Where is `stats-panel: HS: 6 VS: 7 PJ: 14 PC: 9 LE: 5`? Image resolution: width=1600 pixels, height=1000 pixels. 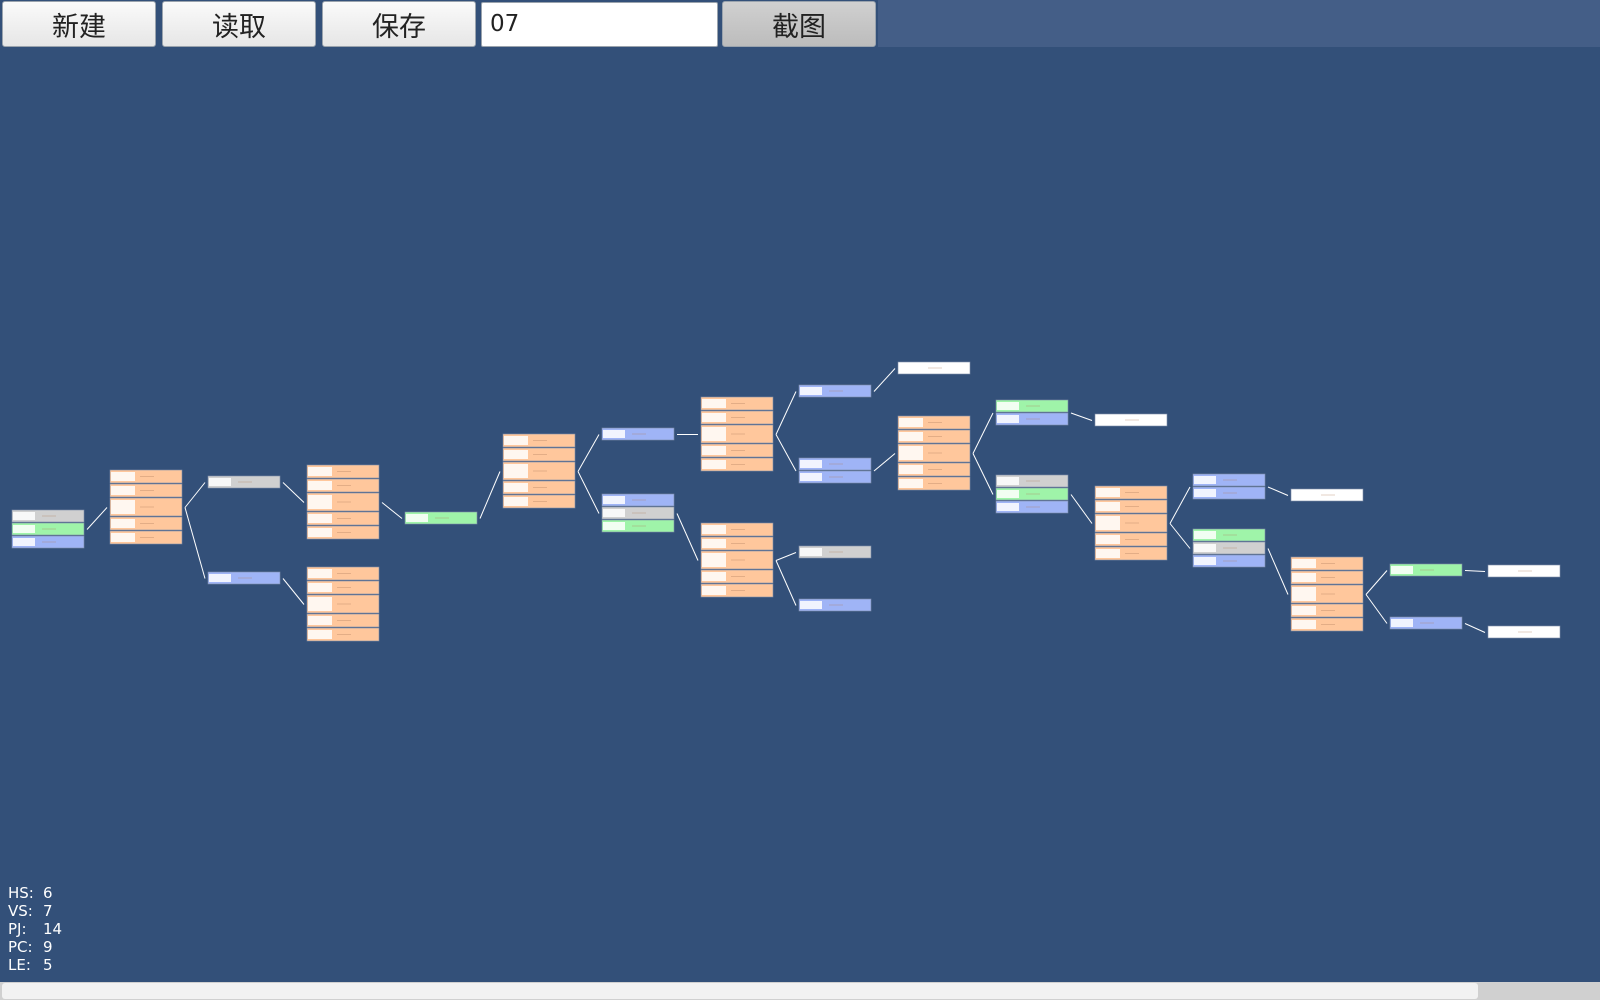 stats-panel: HS: 6 VS: 7 PJ: 14 PC: 9 LE: 5 is located at coordinates (35, 929).